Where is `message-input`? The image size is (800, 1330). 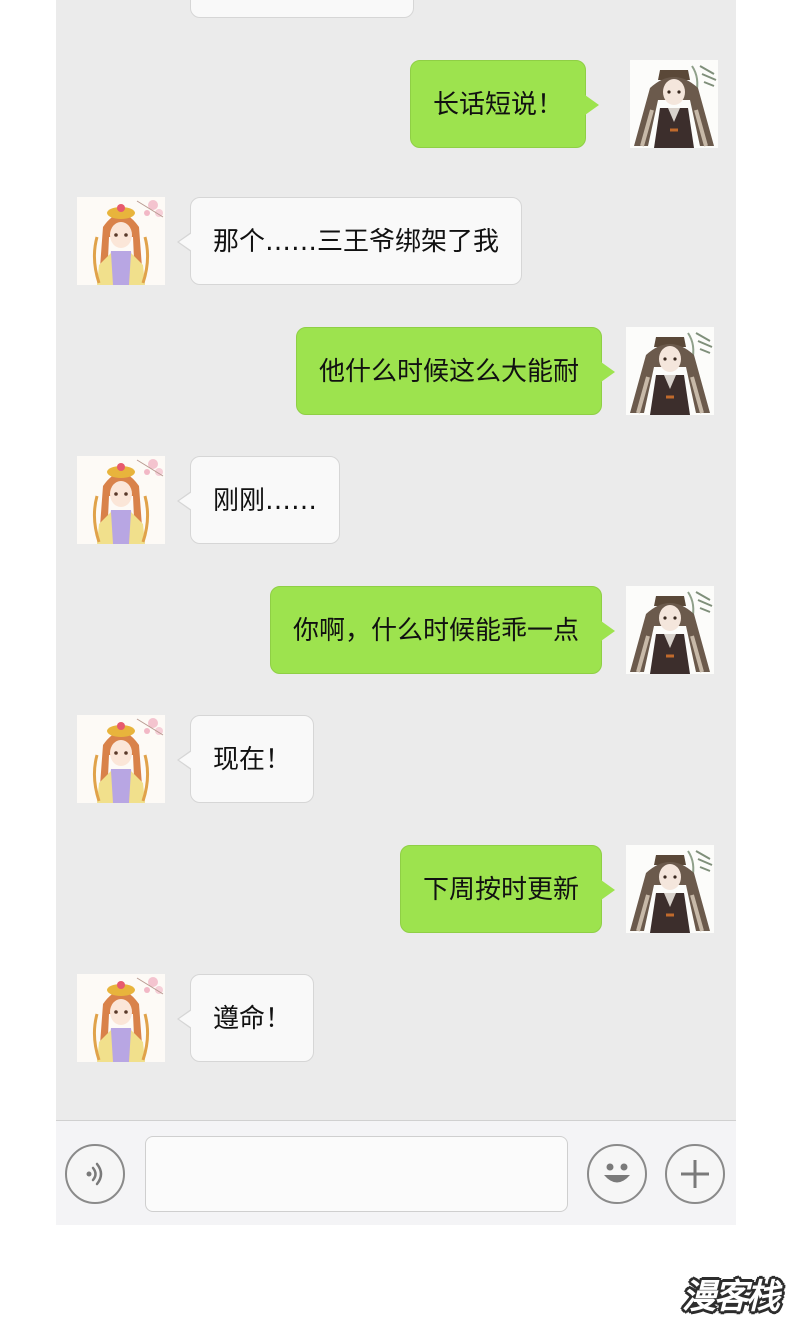 message-input is located at coordinates (356, 1174).